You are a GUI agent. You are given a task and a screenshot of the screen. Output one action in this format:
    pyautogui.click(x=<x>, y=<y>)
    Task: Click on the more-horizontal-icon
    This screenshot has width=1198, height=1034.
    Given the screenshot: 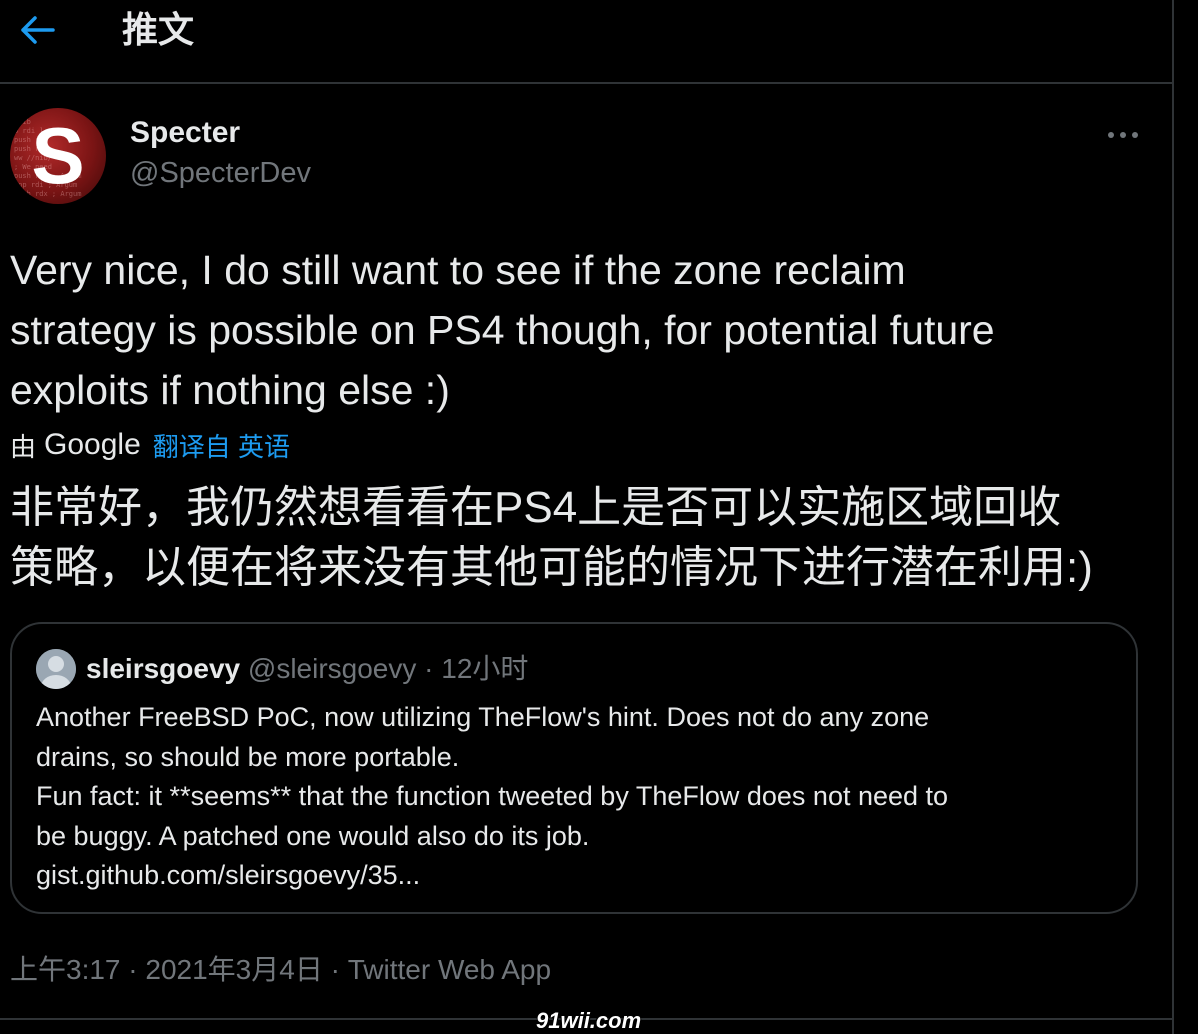 What is the action you would take?
    pyautogui.click(x=1123, y=135)
    